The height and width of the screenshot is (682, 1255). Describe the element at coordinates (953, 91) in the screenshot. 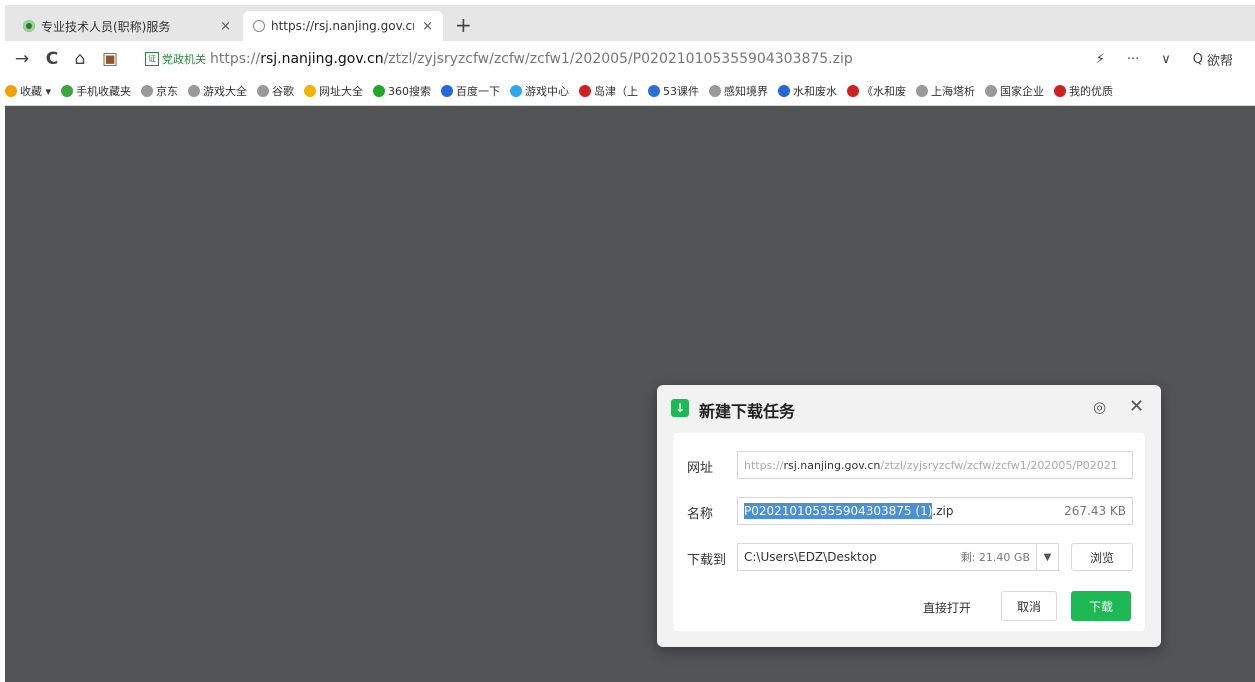

I see `bookmark-label: 上海塔析` at that location.